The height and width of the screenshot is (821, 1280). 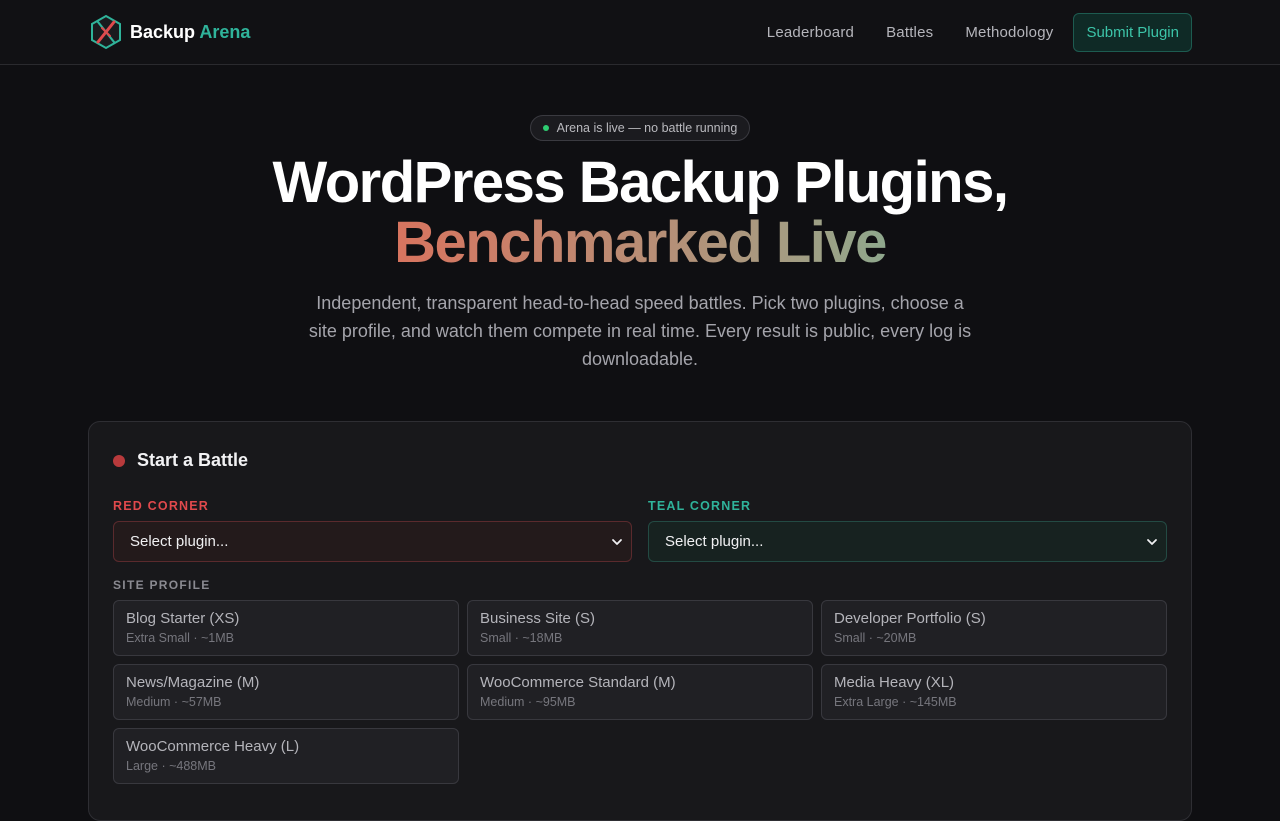 I want to click on brand-name-accent: Arena, so click(x=225, y=31).